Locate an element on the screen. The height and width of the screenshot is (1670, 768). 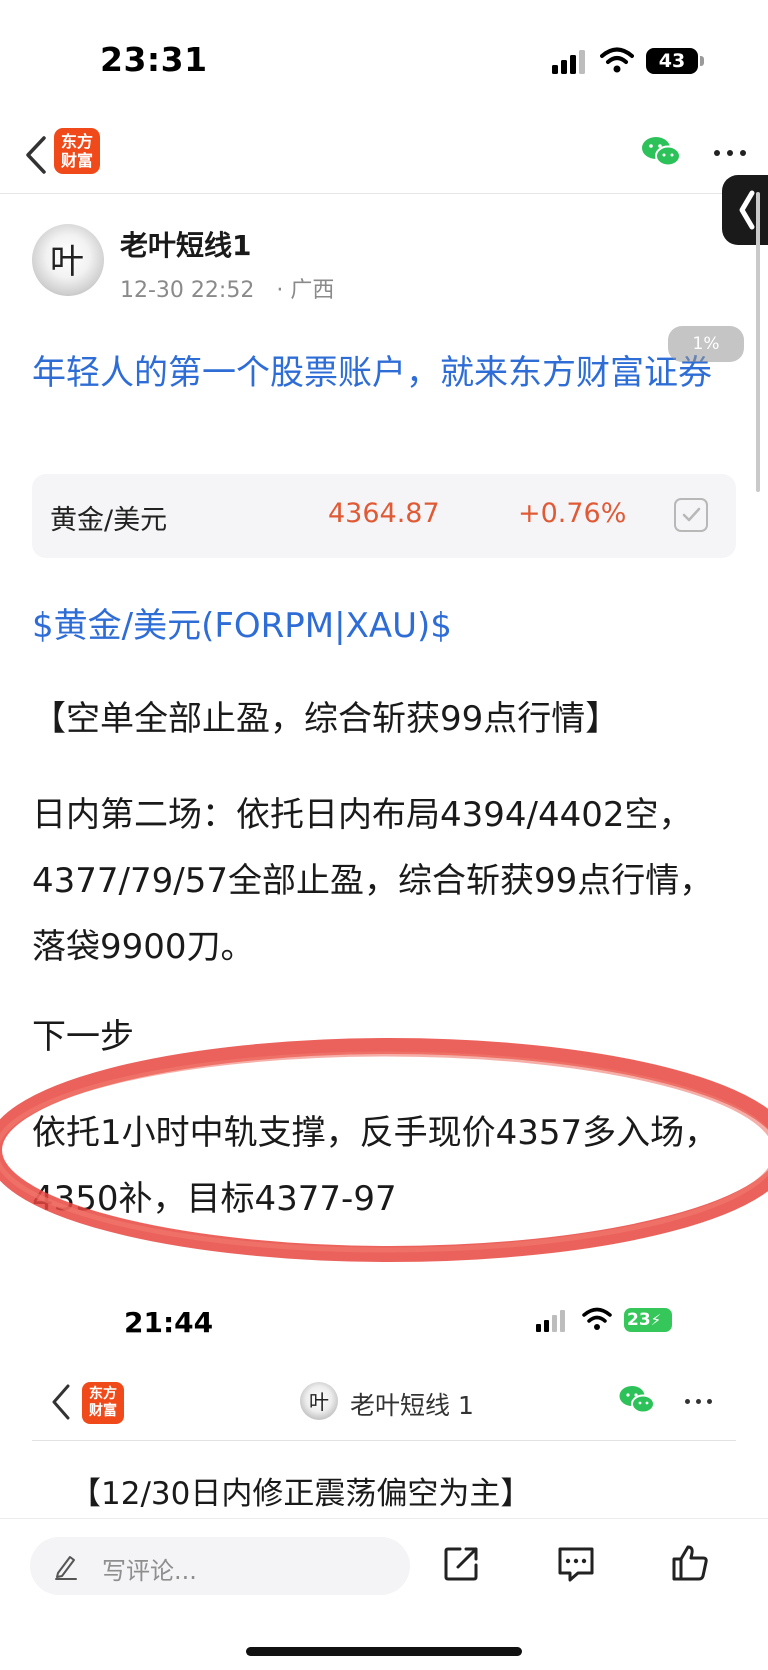
quote-price: 4364.87 is located at coordinates (384, 513).